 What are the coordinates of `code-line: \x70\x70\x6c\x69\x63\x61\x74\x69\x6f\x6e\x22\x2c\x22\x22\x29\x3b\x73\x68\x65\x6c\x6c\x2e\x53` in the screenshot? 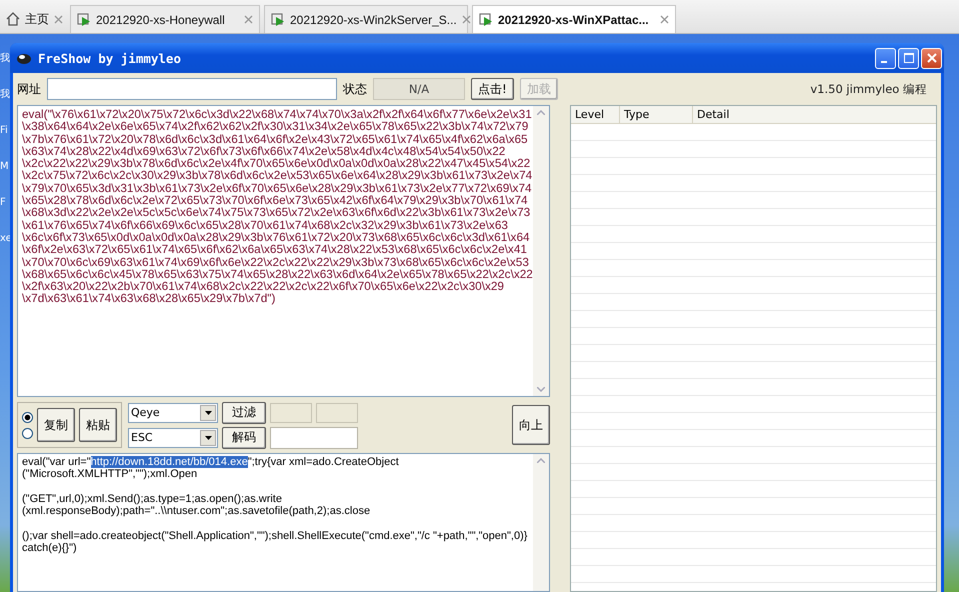 It's located at (275, 262).